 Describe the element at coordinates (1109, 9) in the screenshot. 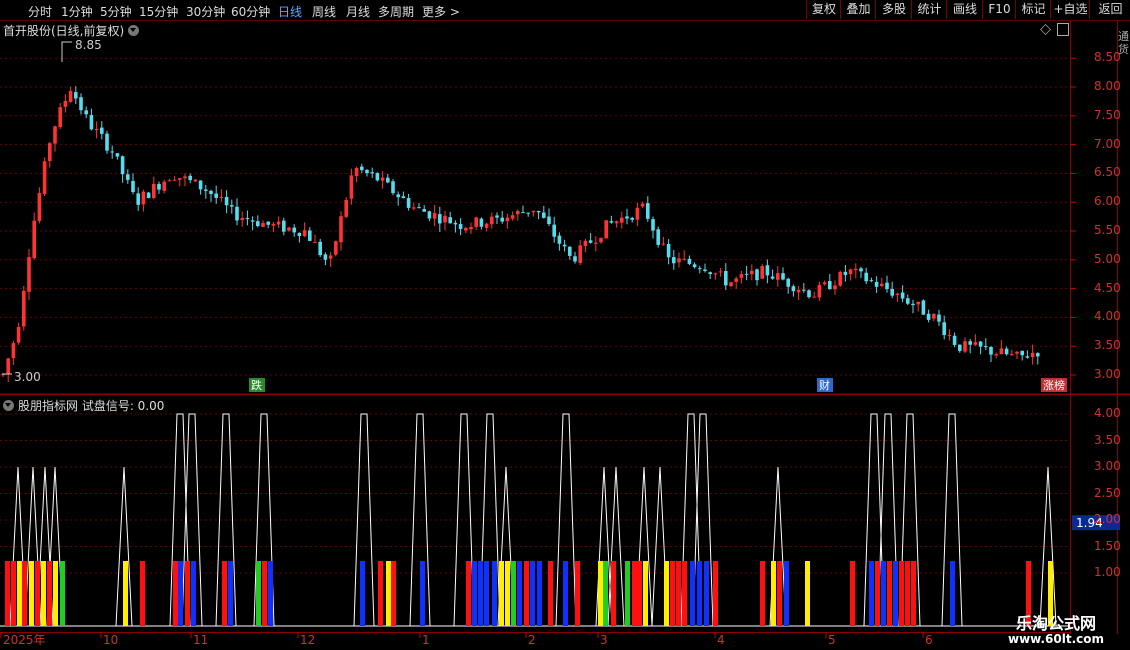

I see `toolbar-button-8: 返回` at that location.